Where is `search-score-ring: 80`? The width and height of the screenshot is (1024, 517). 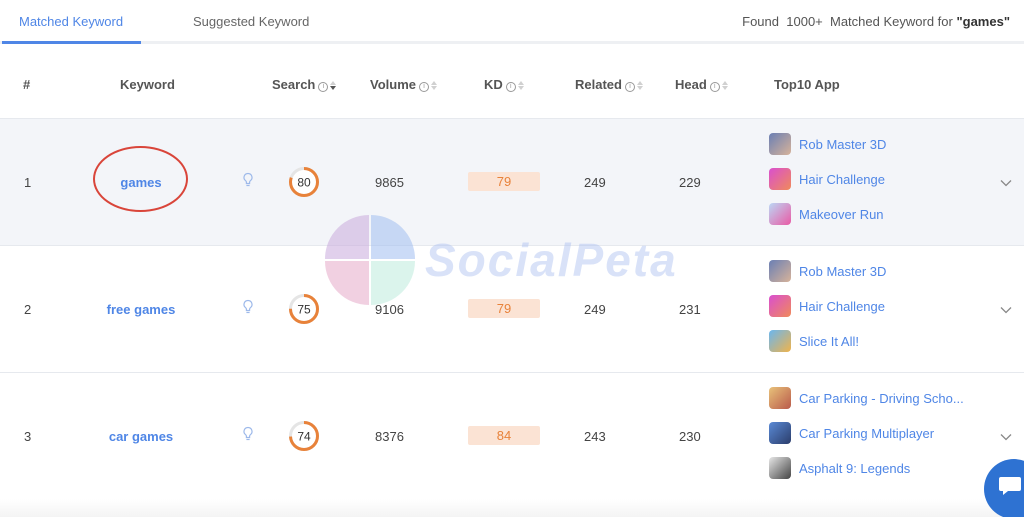
search-score-ring: 80 is located at coordinates (304, 182).